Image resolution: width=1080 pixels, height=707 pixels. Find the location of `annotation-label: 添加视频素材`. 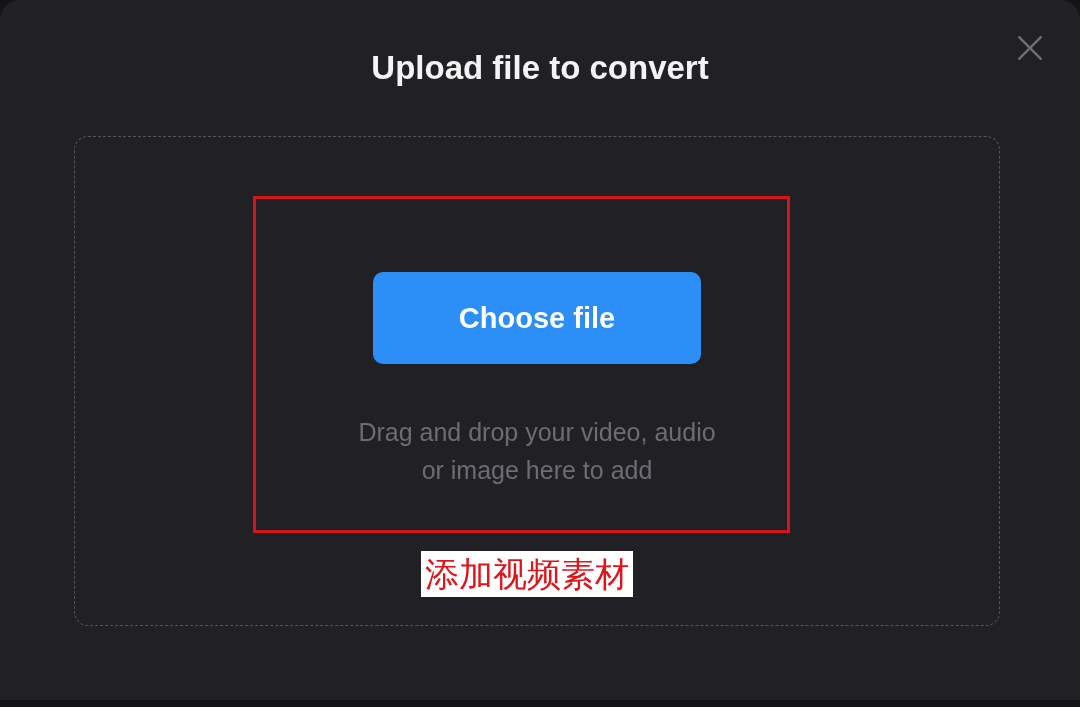

annotation-label: 添加视频素材 is located at coordinates (527, 574).